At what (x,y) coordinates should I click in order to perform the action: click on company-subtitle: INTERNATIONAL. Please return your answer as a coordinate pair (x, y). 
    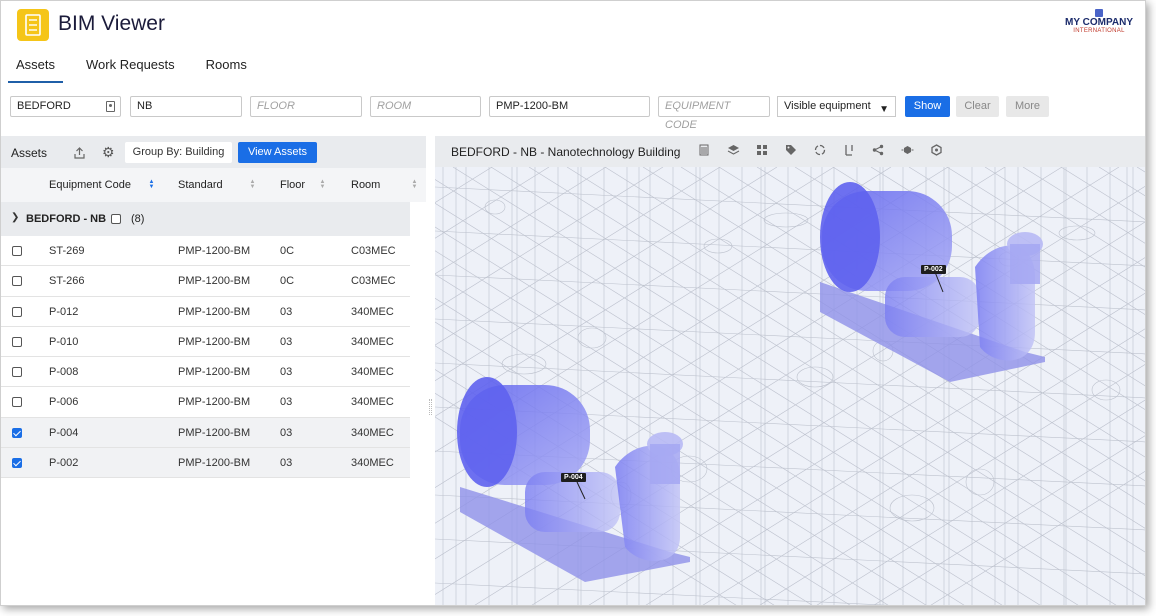
    Looking at the image, I should click on (1099, 31).